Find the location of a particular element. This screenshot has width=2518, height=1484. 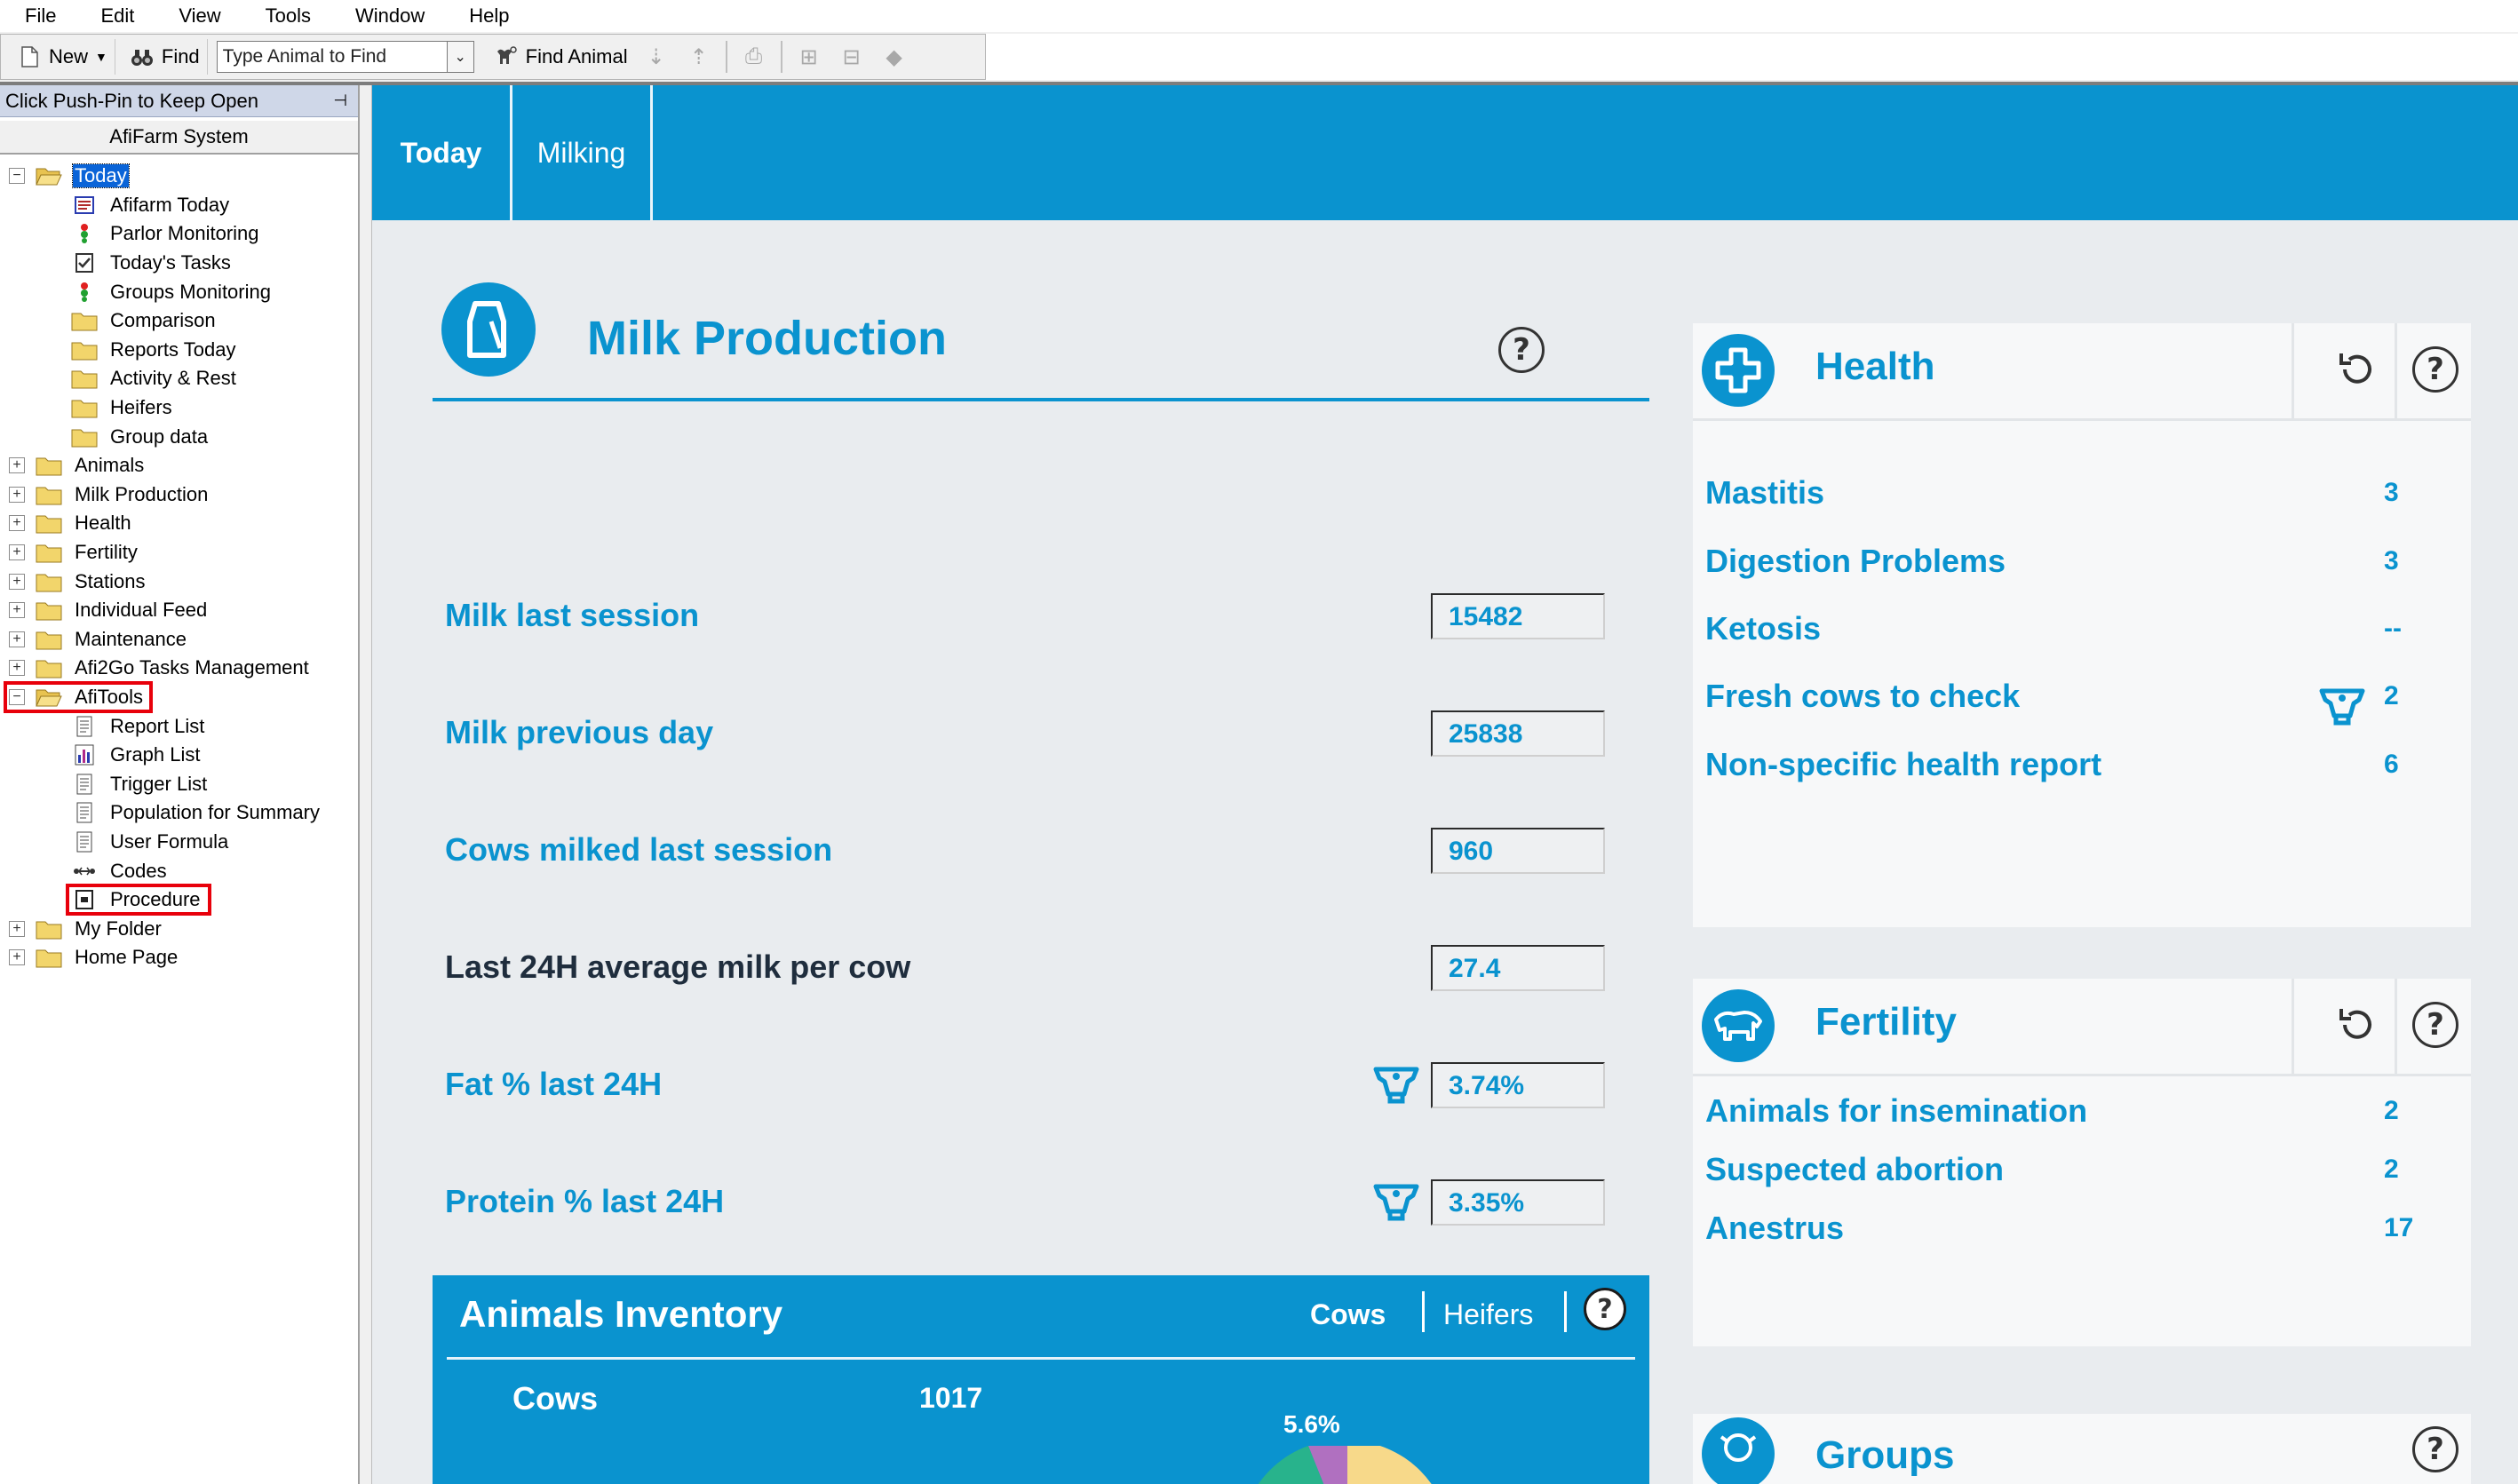

groups-card: Groups ? is located at coordinates (2082, 1449).